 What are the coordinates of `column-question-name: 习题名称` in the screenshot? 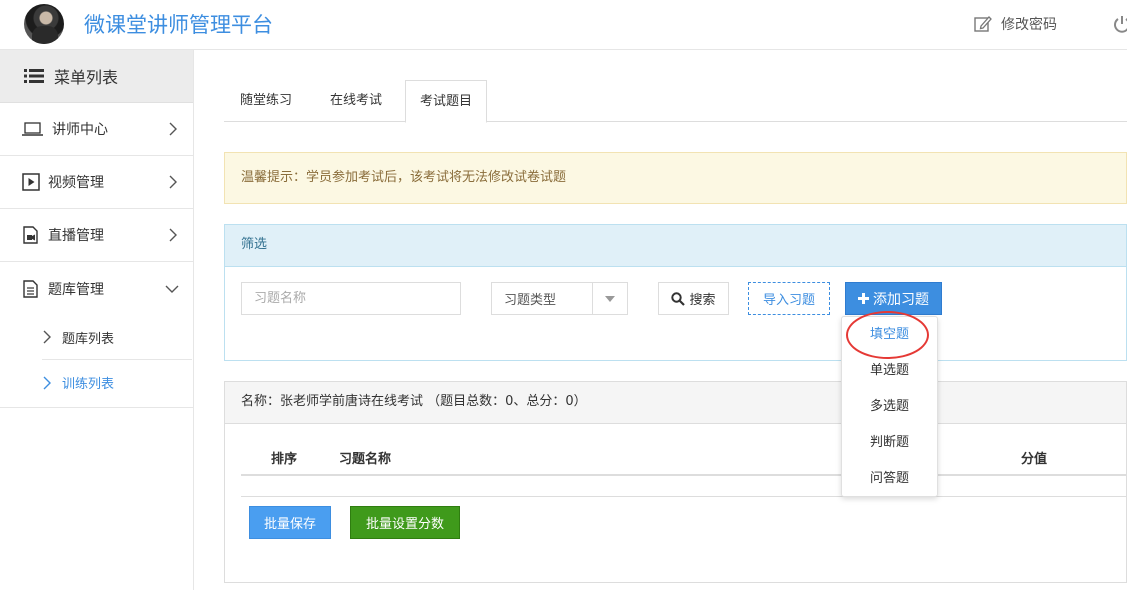 It's located at (365, 459).